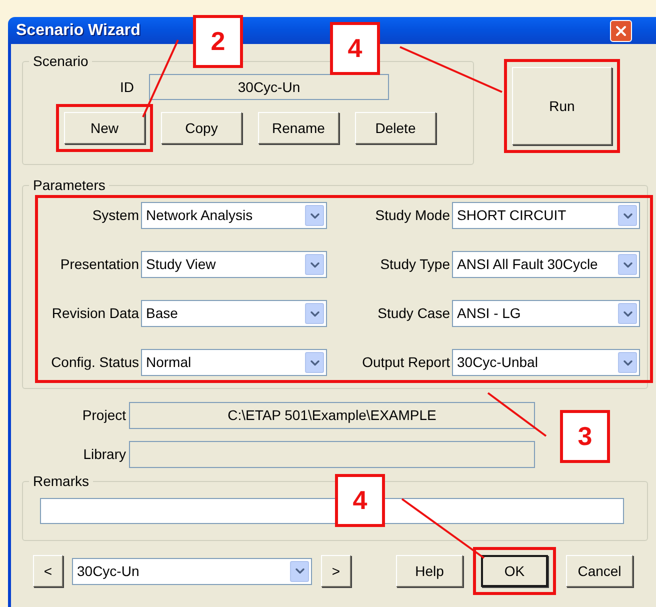  I want to click on button: Help, so click(429, 571).